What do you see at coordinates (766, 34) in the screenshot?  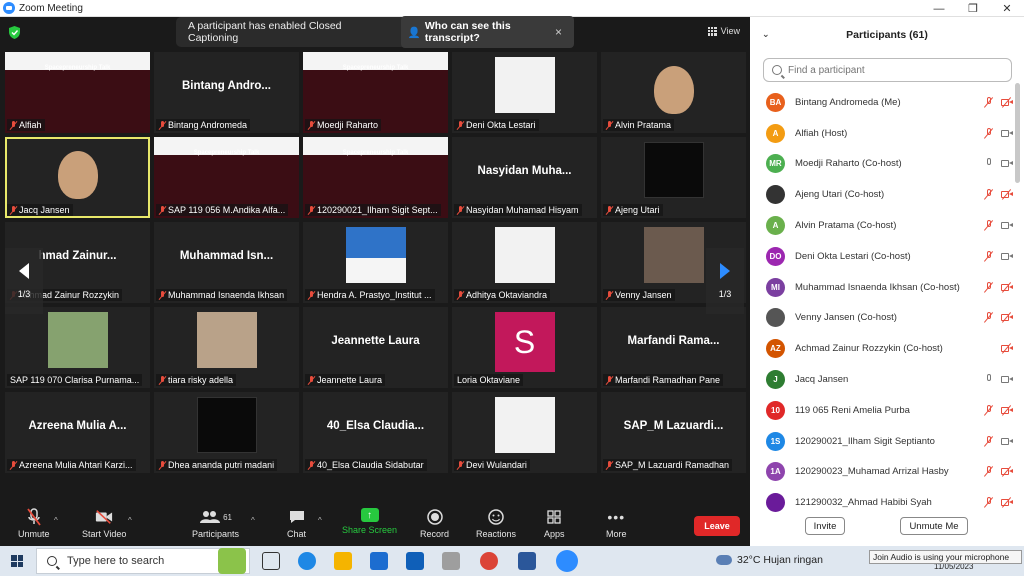 I see `chevron-down-icon: ⌄` at bounding box center [766, 34].